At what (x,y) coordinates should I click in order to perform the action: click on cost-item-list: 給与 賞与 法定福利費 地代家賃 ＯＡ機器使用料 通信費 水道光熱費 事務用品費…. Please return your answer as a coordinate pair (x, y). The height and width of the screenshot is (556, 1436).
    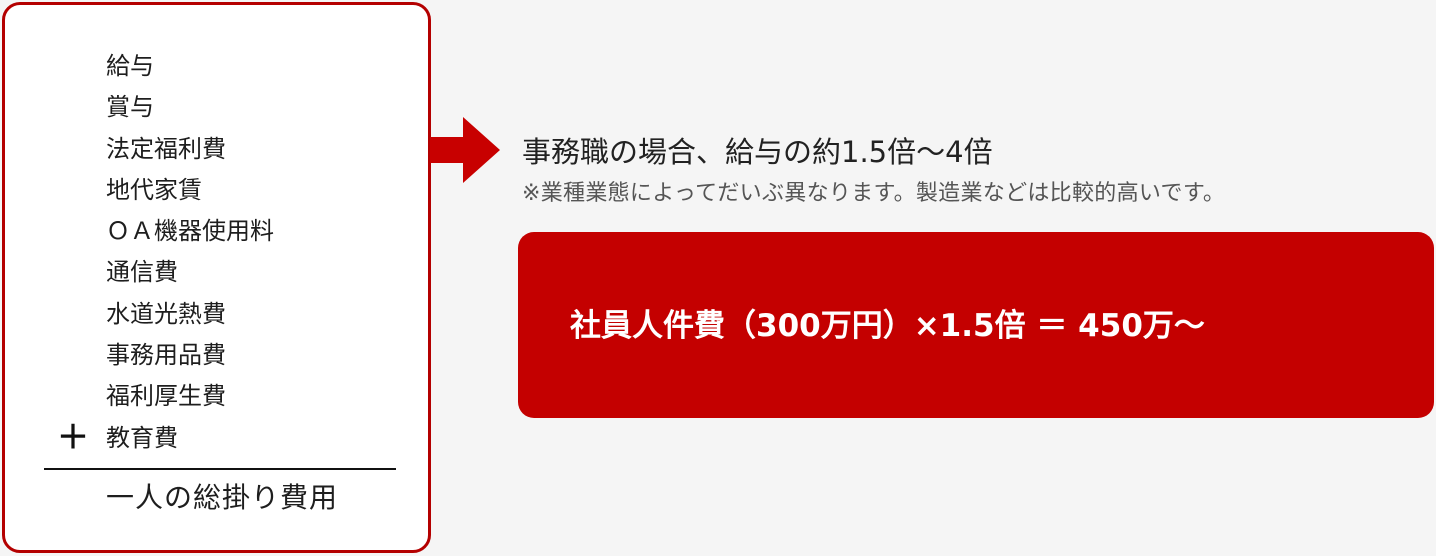
    Looking at the image, I should click on (190, 255).